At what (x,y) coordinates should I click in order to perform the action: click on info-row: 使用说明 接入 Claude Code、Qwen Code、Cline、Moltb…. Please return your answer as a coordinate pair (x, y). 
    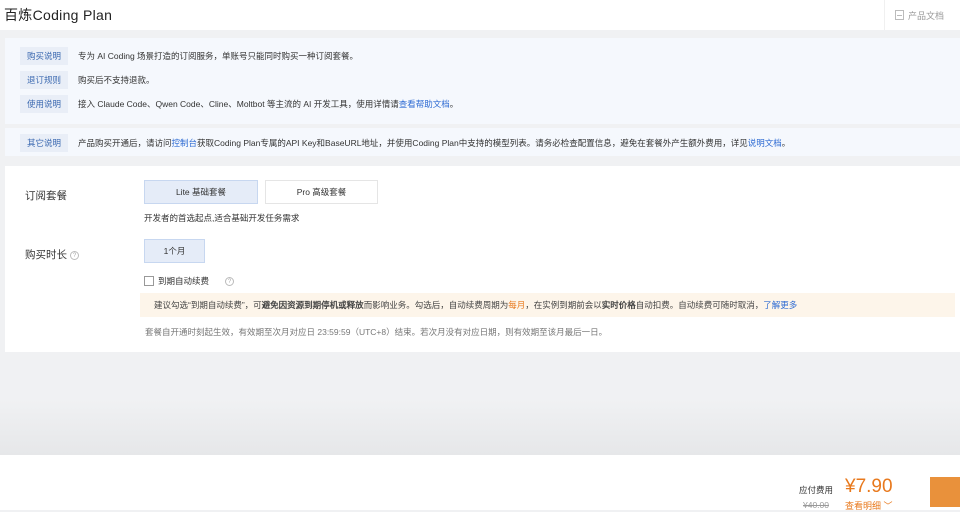
    Looking at the image, I should click on (482, 104).